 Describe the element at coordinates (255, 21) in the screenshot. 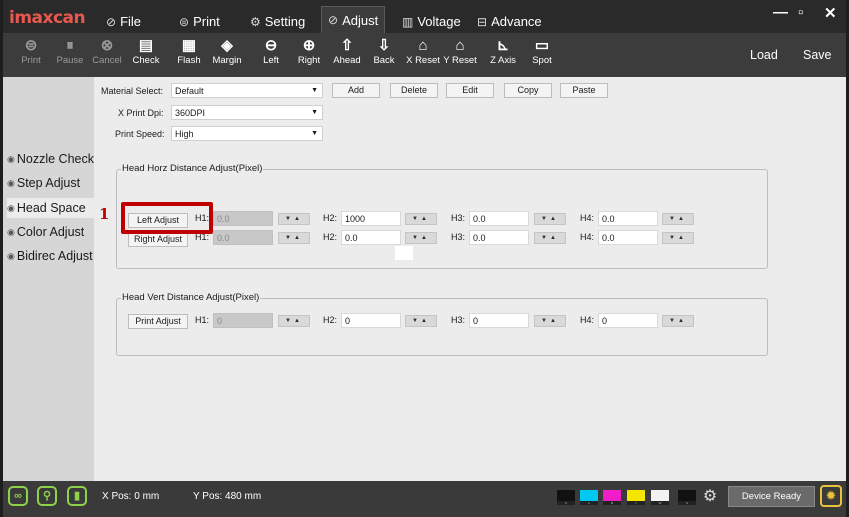

I see `gear-icon: ⚙` at that location.